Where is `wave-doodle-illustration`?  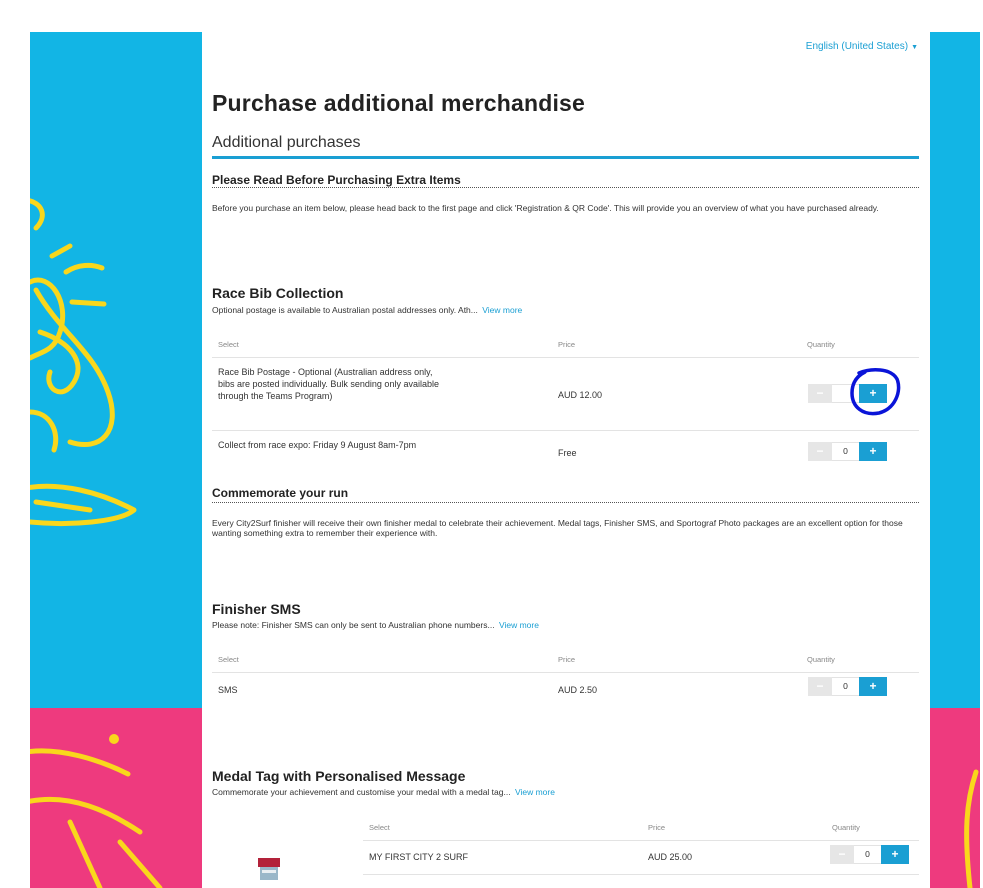
wave-doodle-illustration is located at coordinates (971, 828).